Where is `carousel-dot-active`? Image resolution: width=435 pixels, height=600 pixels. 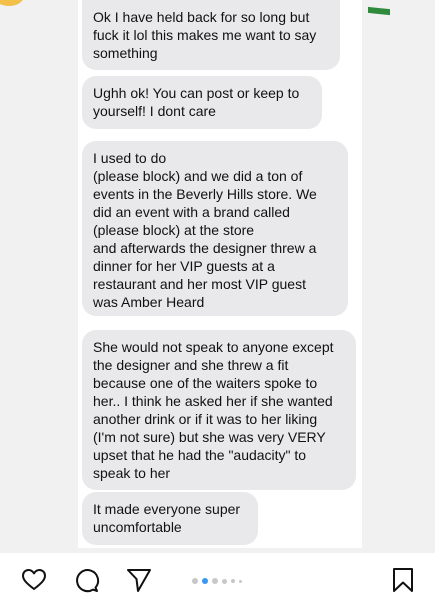
carousel-dot-active is located at coordinates (205, 581).